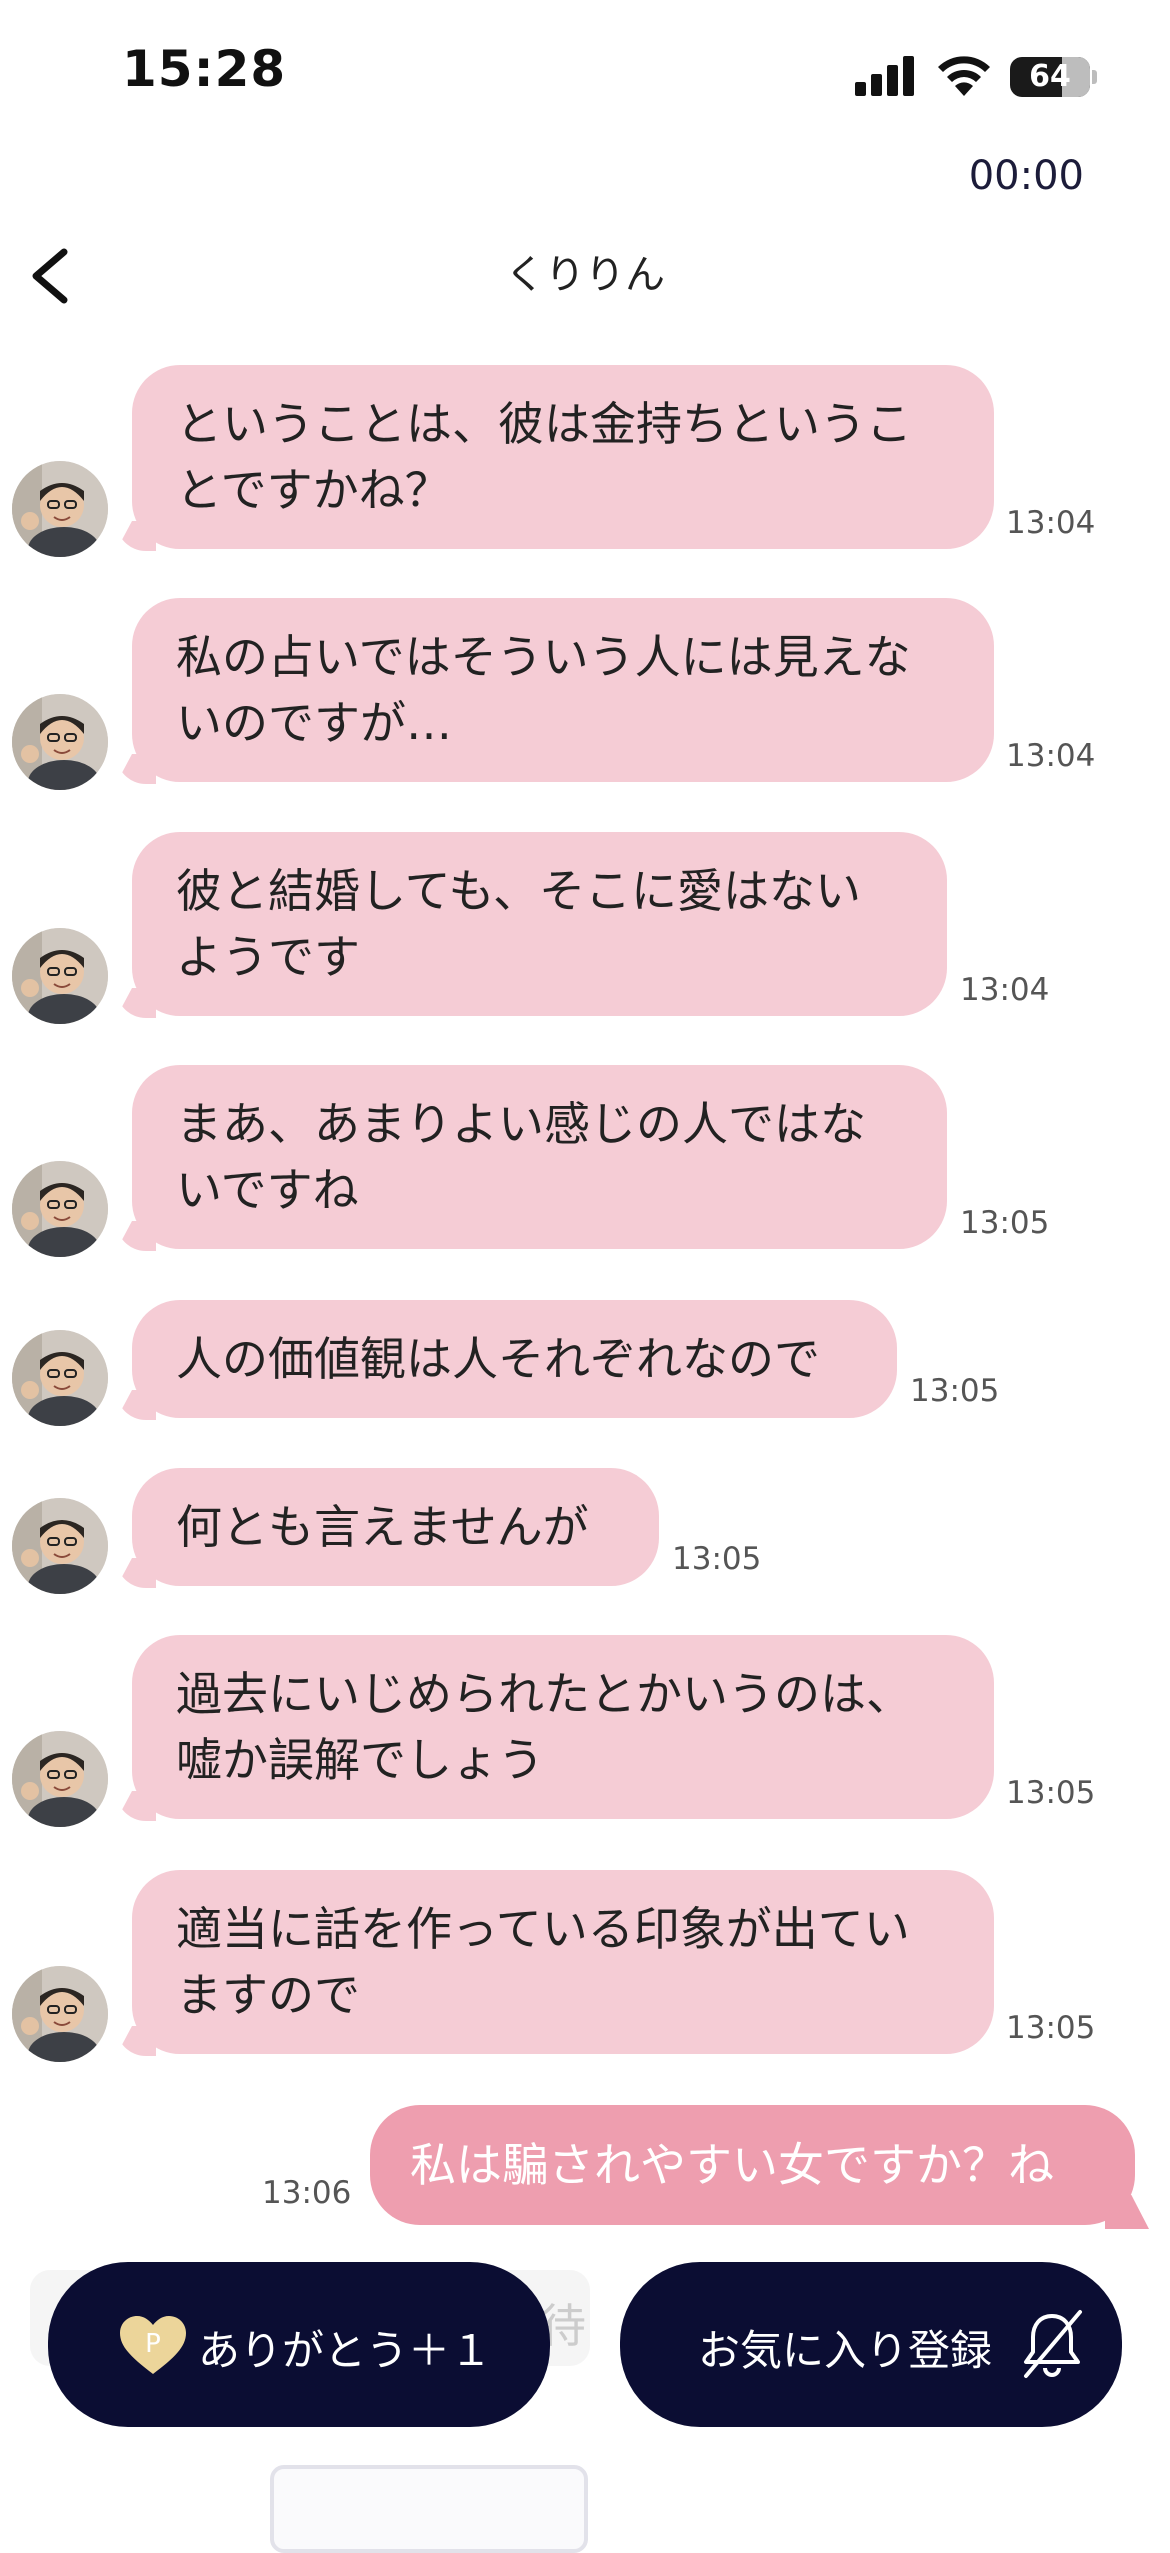 The image size is (1170, 2553). I want to click on message-text-line: ますので, so click(268, 1995).